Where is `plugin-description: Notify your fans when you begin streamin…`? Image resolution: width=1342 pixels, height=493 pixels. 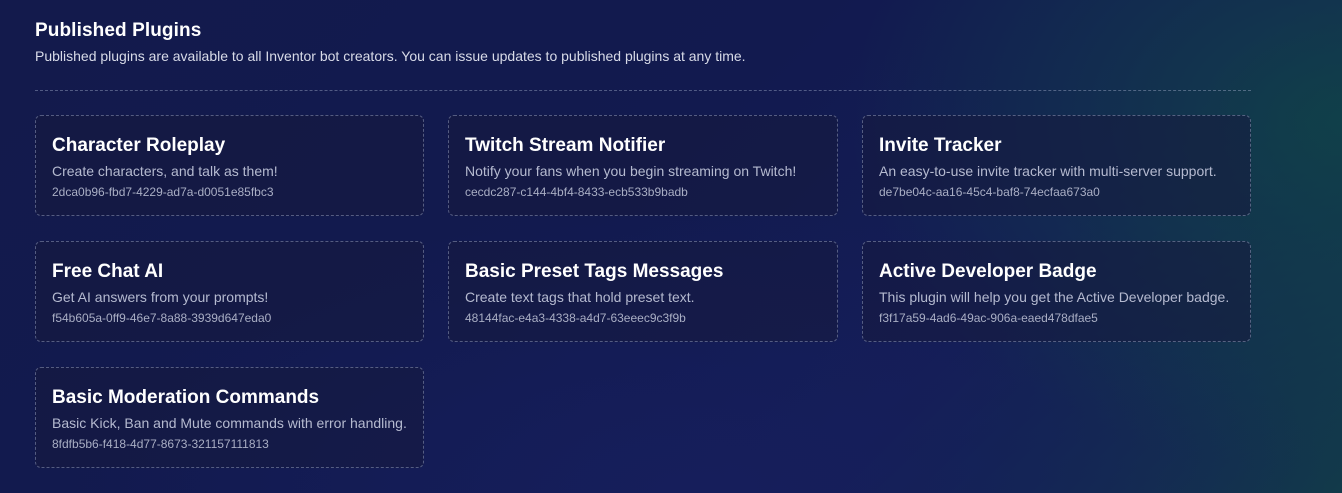 plugin-description: Notify your fans when you begin streamin… is located at coordinates (631, 171).